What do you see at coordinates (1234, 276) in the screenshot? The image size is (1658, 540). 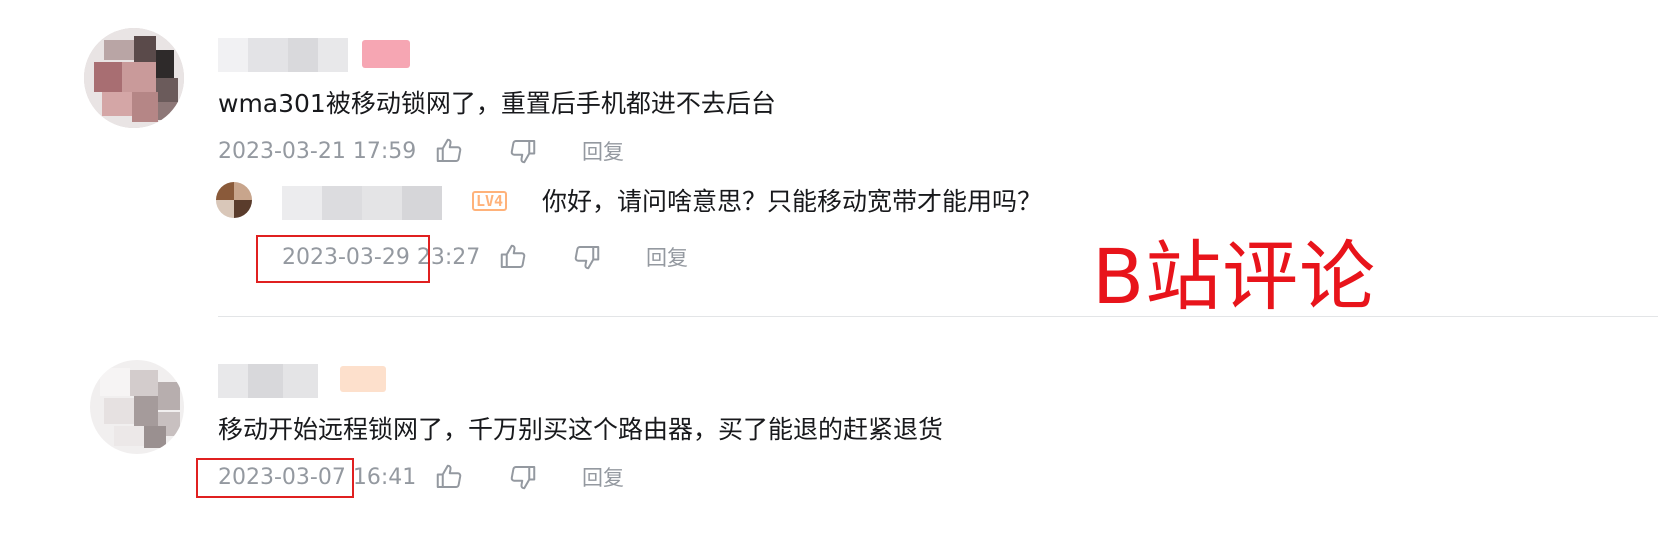 I see `annotation-watermark: B站评论` at bounding box center [1234, 276].